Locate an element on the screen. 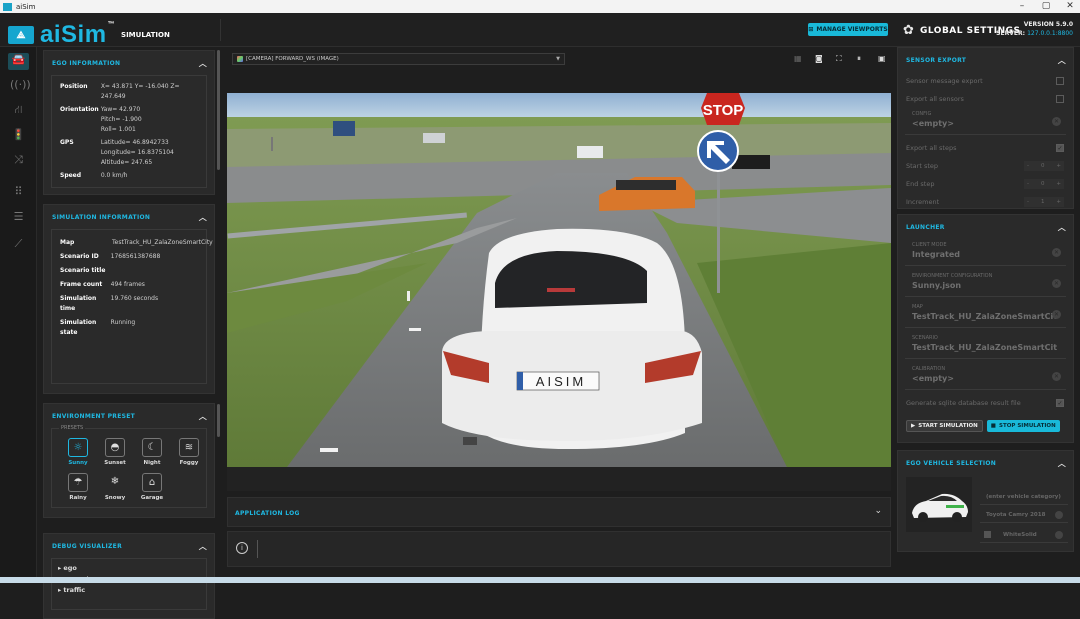 This screenshot has width=1080, height=619. scenario-id-value: 1768561387688 is located at coordinates (135, 256).